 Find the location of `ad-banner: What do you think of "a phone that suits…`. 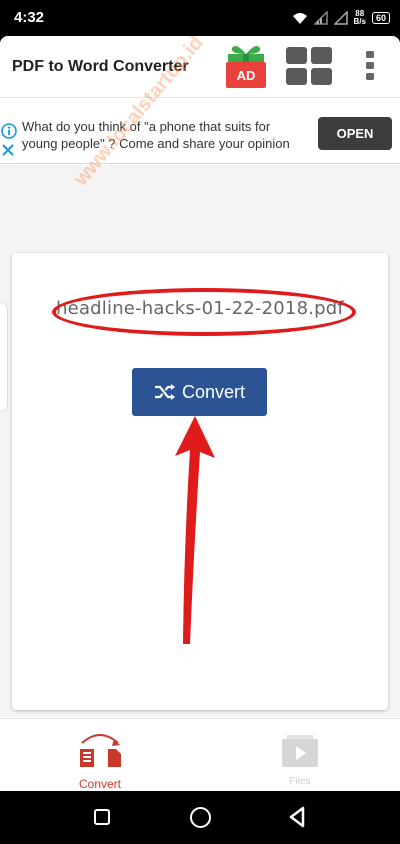

ad-banner: What do you think of "a phone that suits… is located at coordinates (200, 135).